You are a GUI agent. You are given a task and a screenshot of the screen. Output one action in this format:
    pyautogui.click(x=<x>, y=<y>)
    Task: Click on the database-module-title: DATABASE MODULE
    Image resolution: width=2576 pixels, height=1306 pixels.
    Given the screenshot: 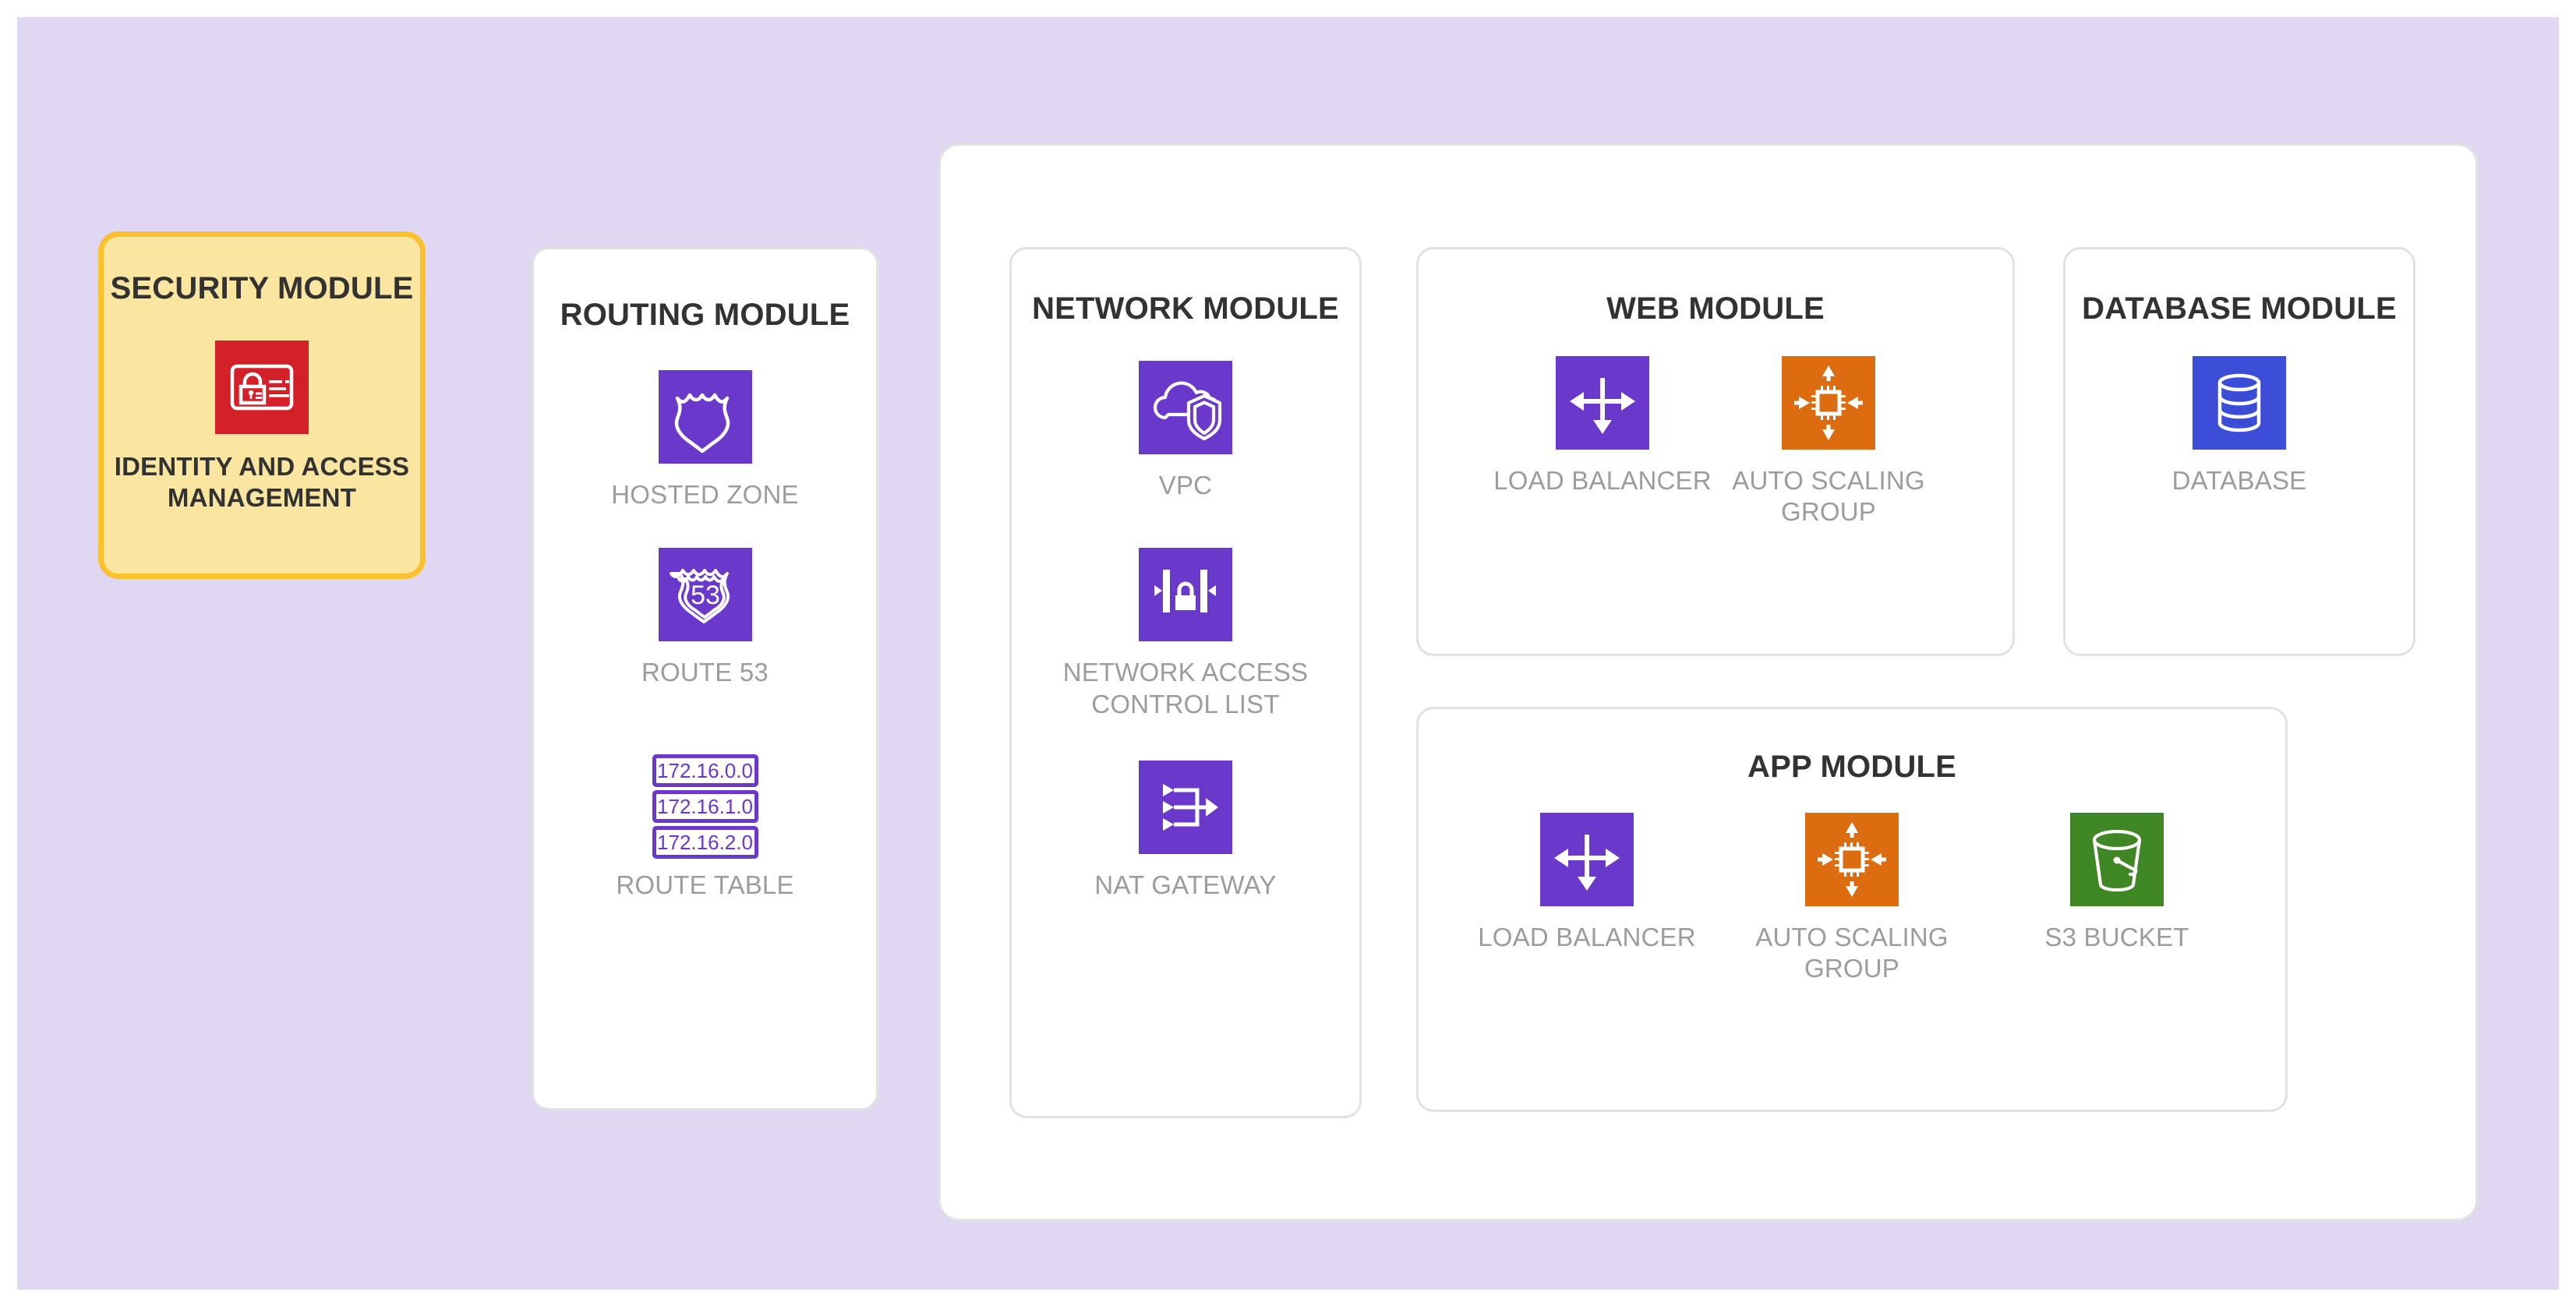 What is the action you would take?
    pyautogui.click(x=2239, y=308)
    